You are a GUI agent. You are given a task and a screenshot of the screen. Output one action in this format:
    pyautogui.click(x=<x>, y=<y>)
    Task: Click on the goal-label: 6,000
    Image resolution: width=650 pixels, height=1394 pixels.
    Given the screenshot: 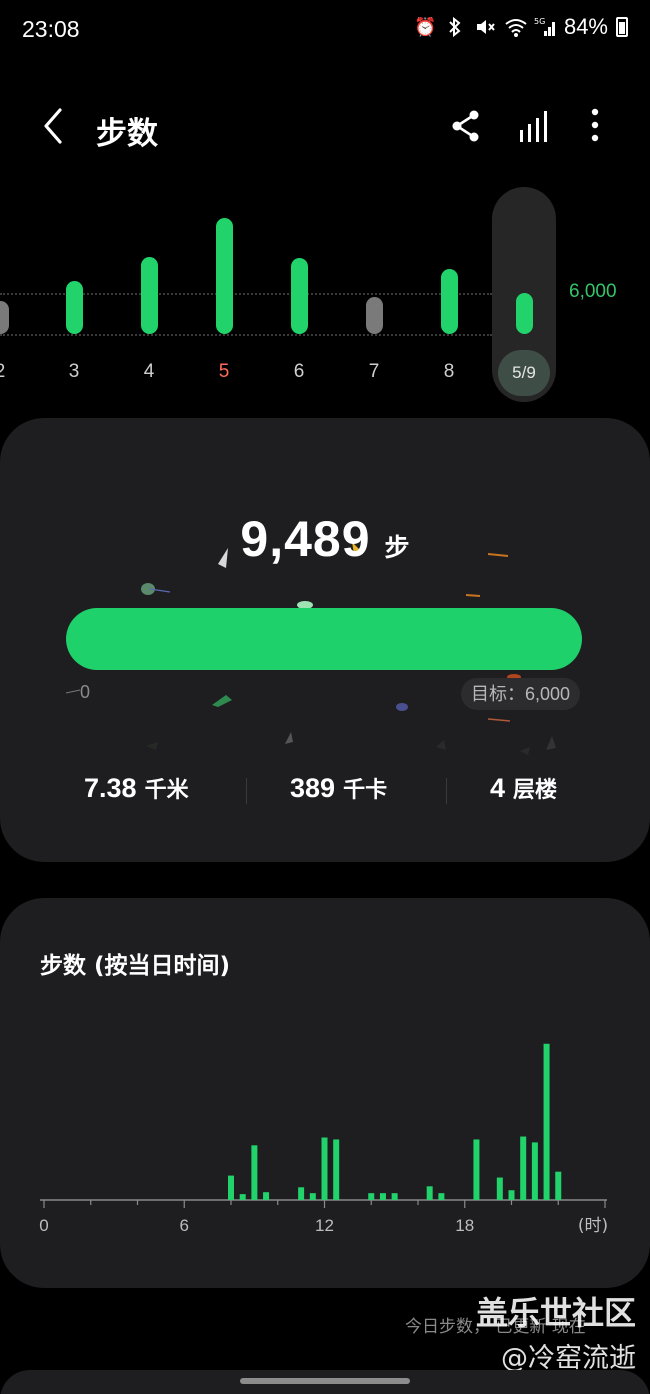 What is the action you would take?
    pyautogui.click(x=593, y=291)
    